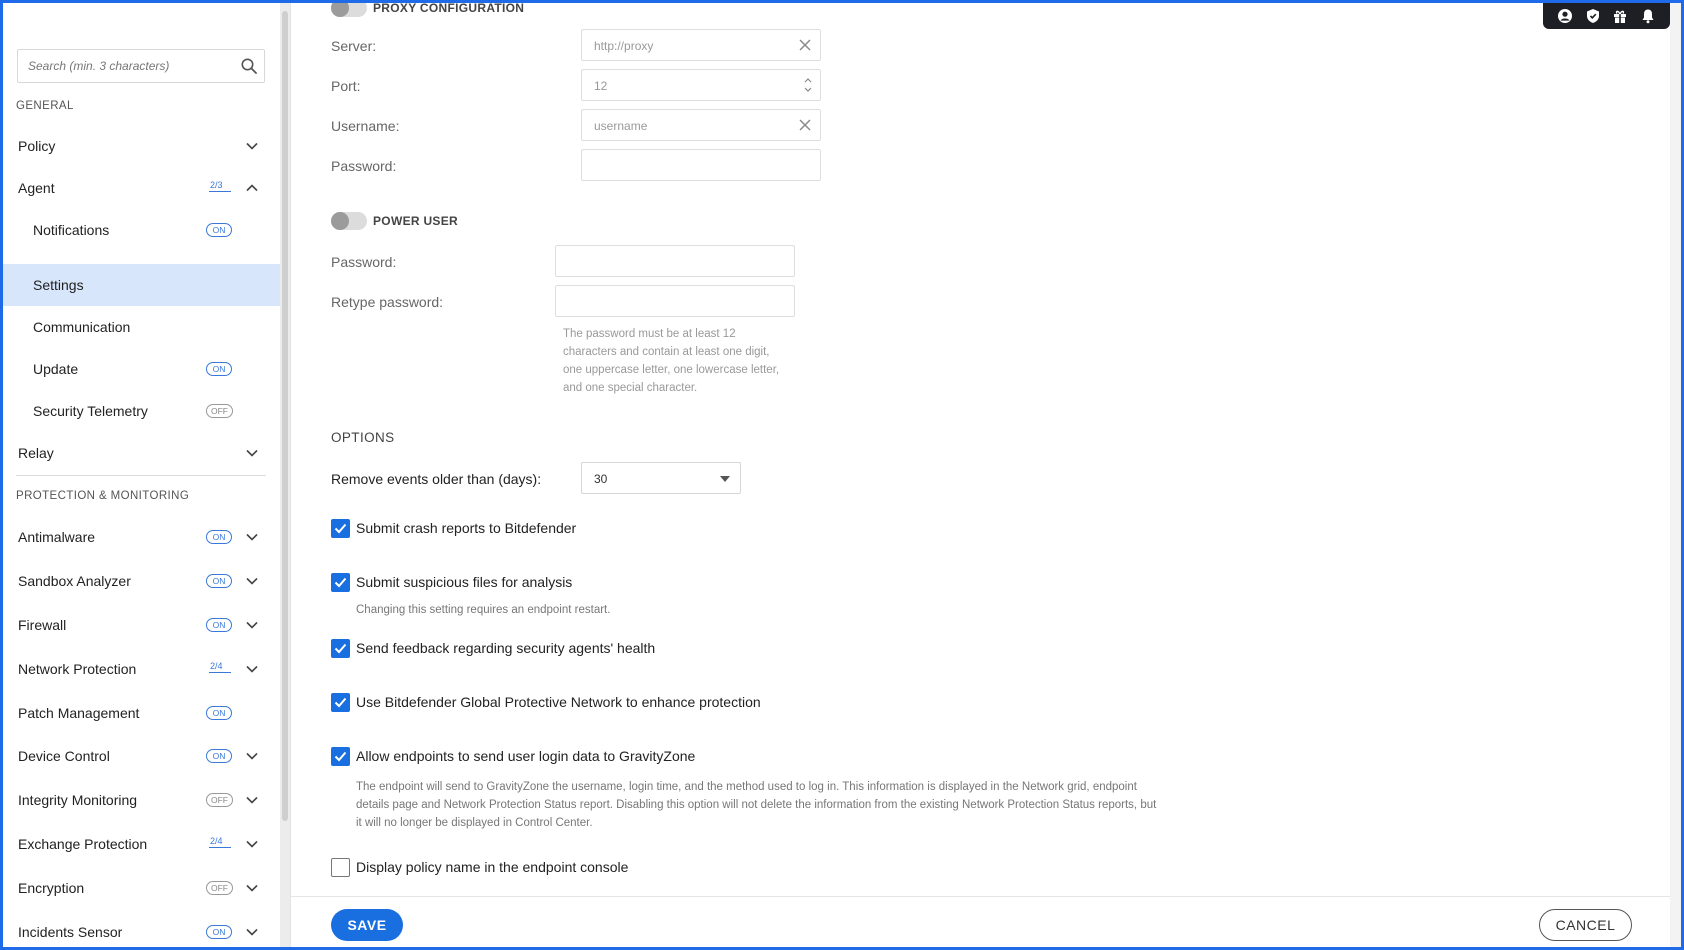  What do you see at coordinates (1593, 16) in the screenshot?
I see `shield-icon` at bounding box center [1593, 16].